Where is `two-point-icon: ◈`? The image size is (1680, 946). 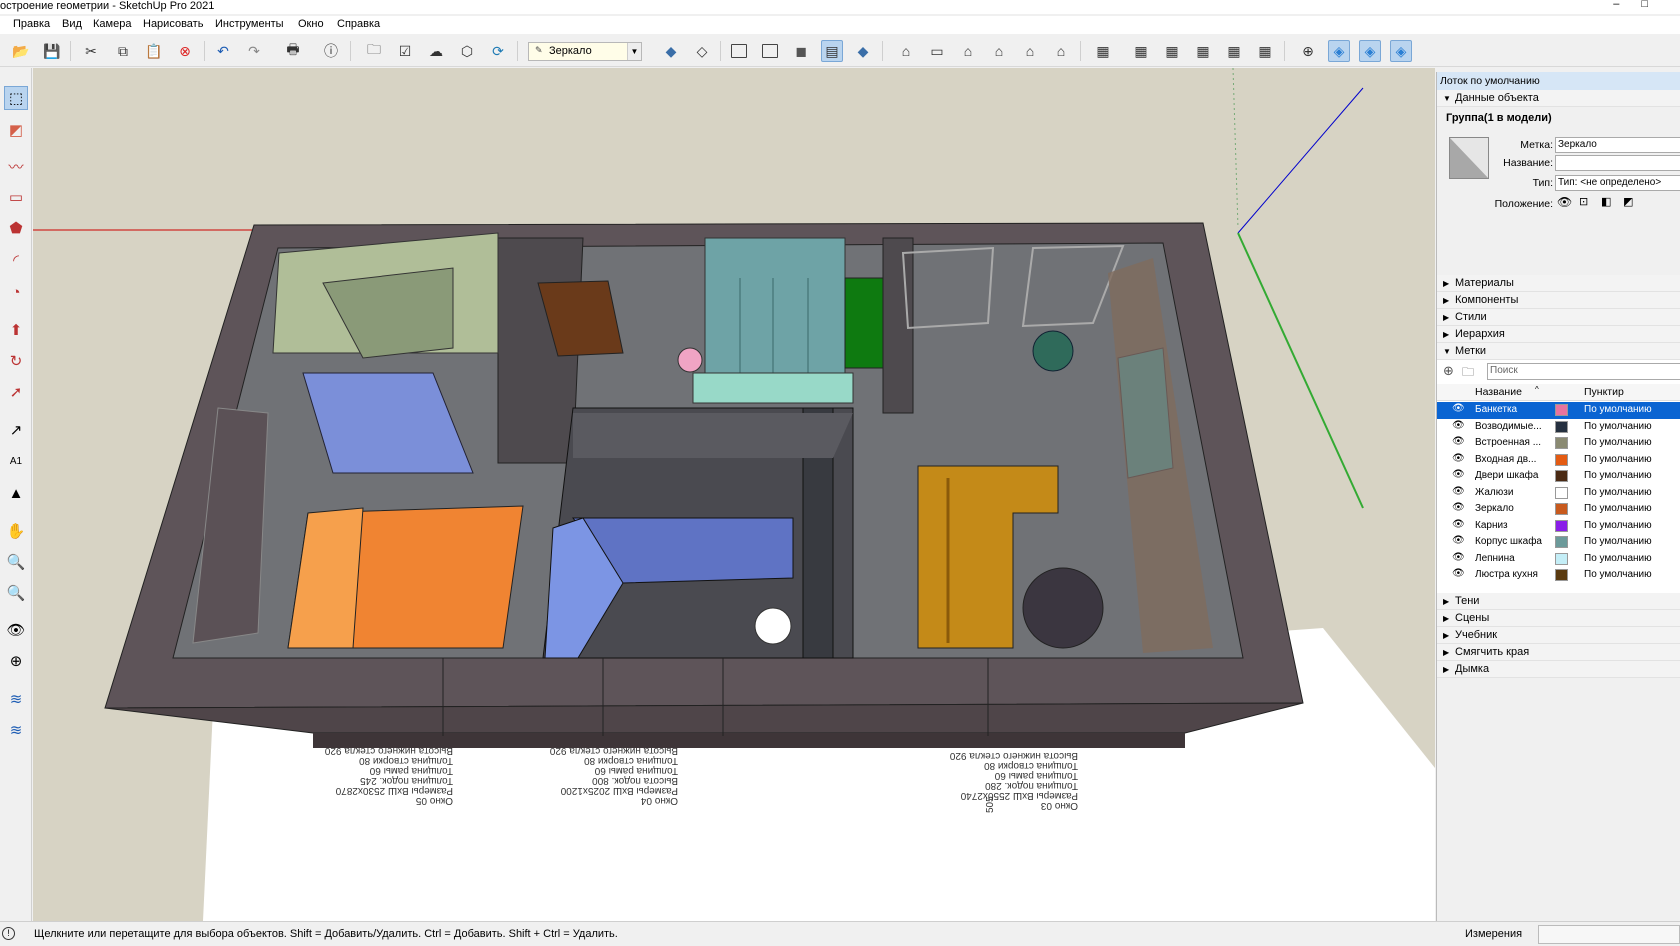
two-point-icon: ◈ is located at coordinates (1370, 51).